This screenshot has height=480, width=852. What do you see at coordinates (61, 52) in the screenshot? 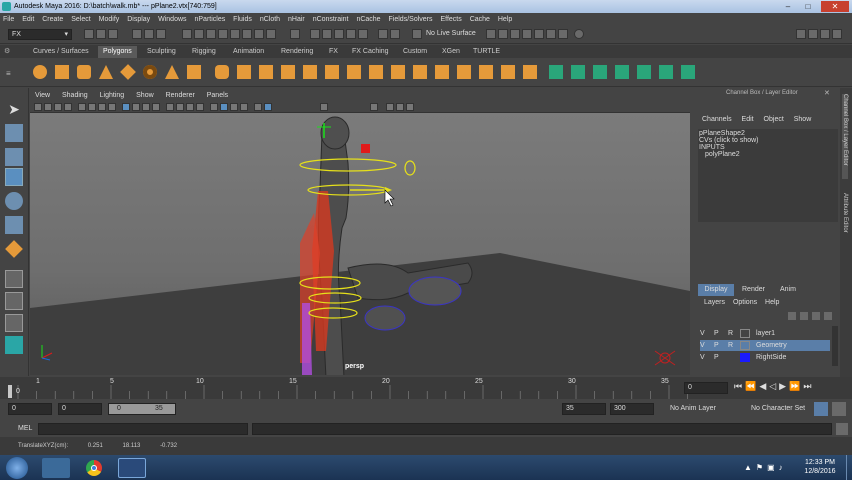
I see `tab-curves-surfaces: Curves / Surfaces` at bounding box center [61, 52].